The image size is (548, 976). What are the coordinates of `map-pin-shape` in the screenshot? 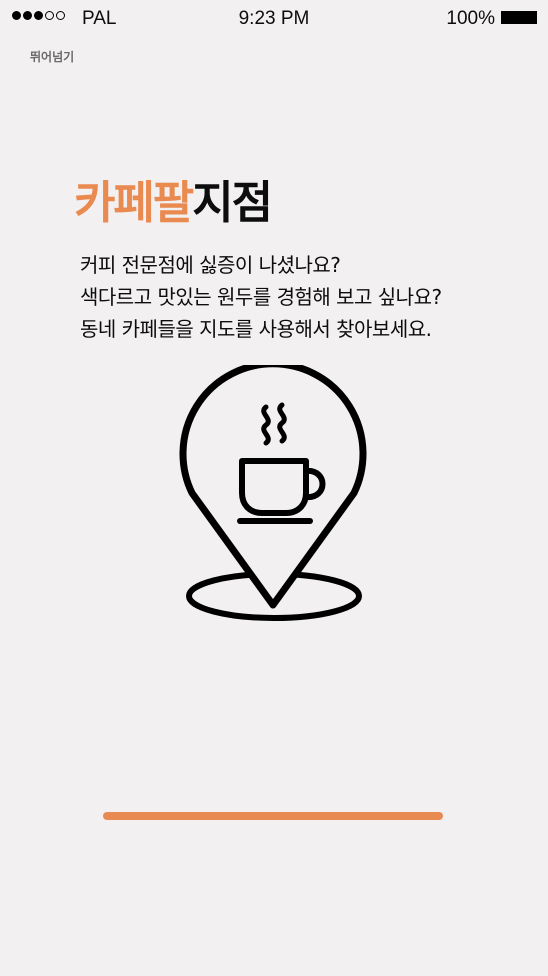 It's located at (273, 487).